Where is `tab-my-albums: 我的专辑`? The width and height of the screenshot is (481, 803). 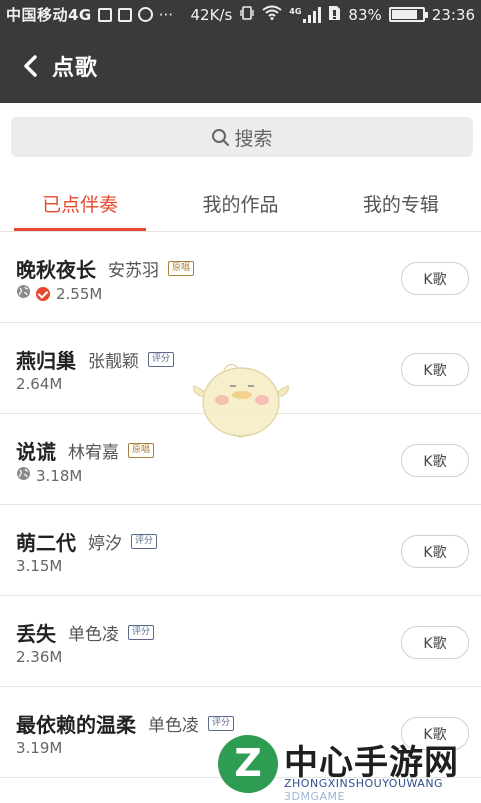 tab-my-albums: 我的专辑 is located at coordinates (401, 203).